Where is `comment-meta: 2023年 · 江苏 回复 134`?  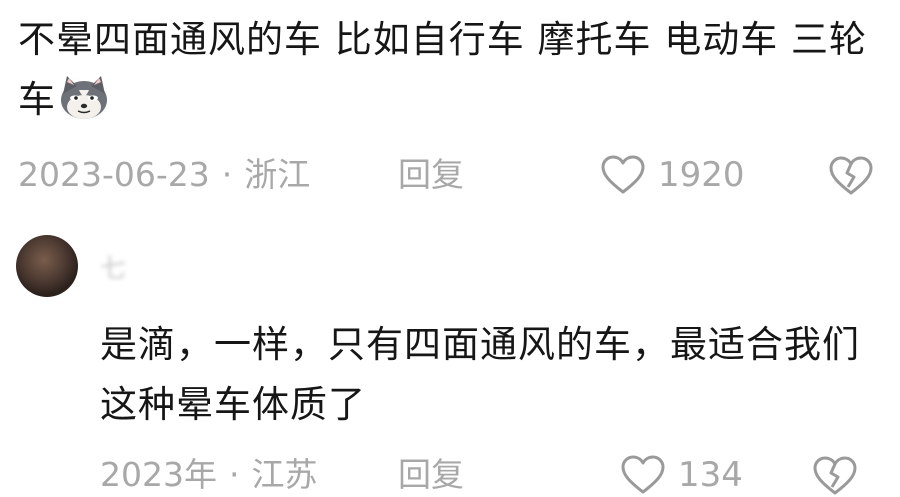
comment-meta: 2023年 · 江苏 回复 134 is located at coordinates (490, 475).